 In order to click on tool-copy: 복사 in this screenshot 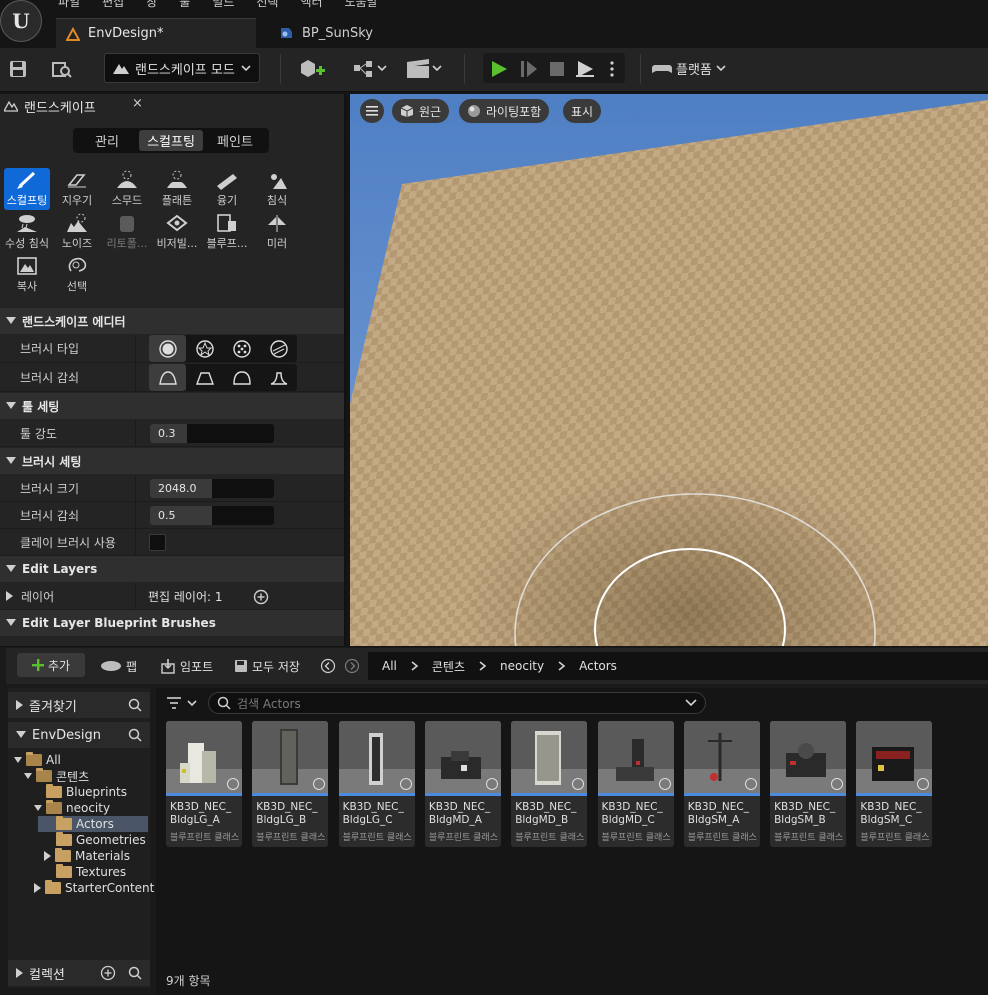, I will do `click(27, 275)`.